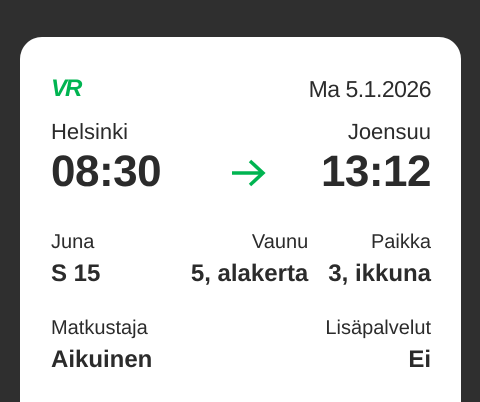 The height and width of the screenshot is (402, 480). Describe the element at coordinates (65, 89) in the screenshot. I see `logo: VR` at that location.